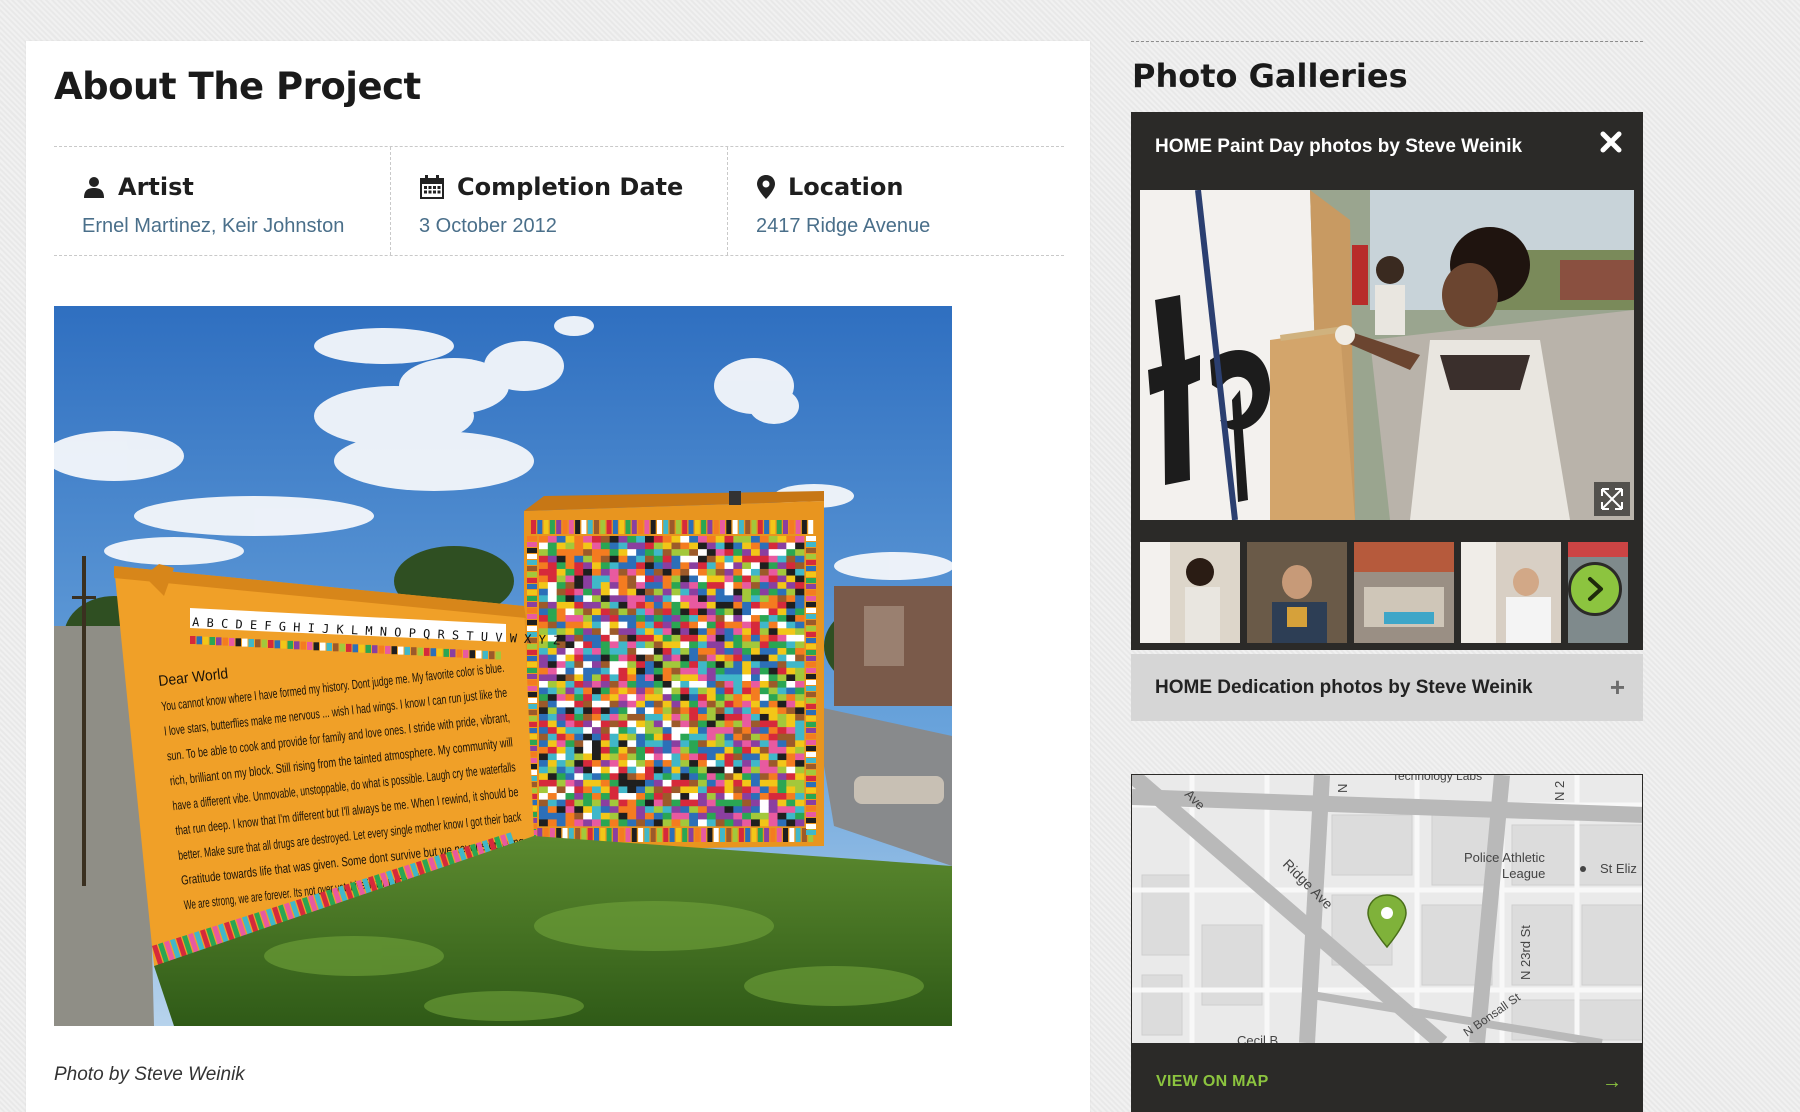 This screenshot has height=1112, width=1800. What do you see at coordinates (1212, 1081) in the screenshot?
I see `view-on-map-label: VIEW ON MAP` at bounding box center [1212, 1081].